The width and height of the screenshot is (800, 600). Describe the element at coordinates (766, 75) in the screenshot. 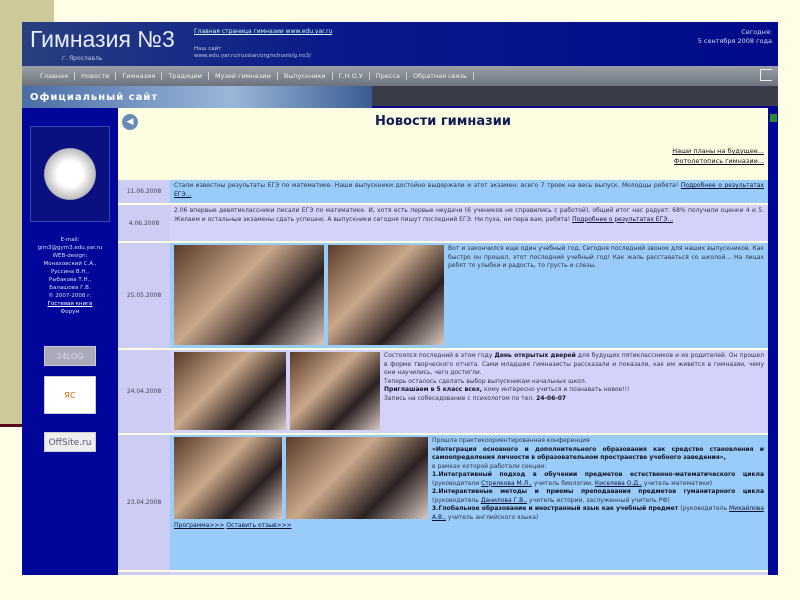

I see `mail-icon` at that location.